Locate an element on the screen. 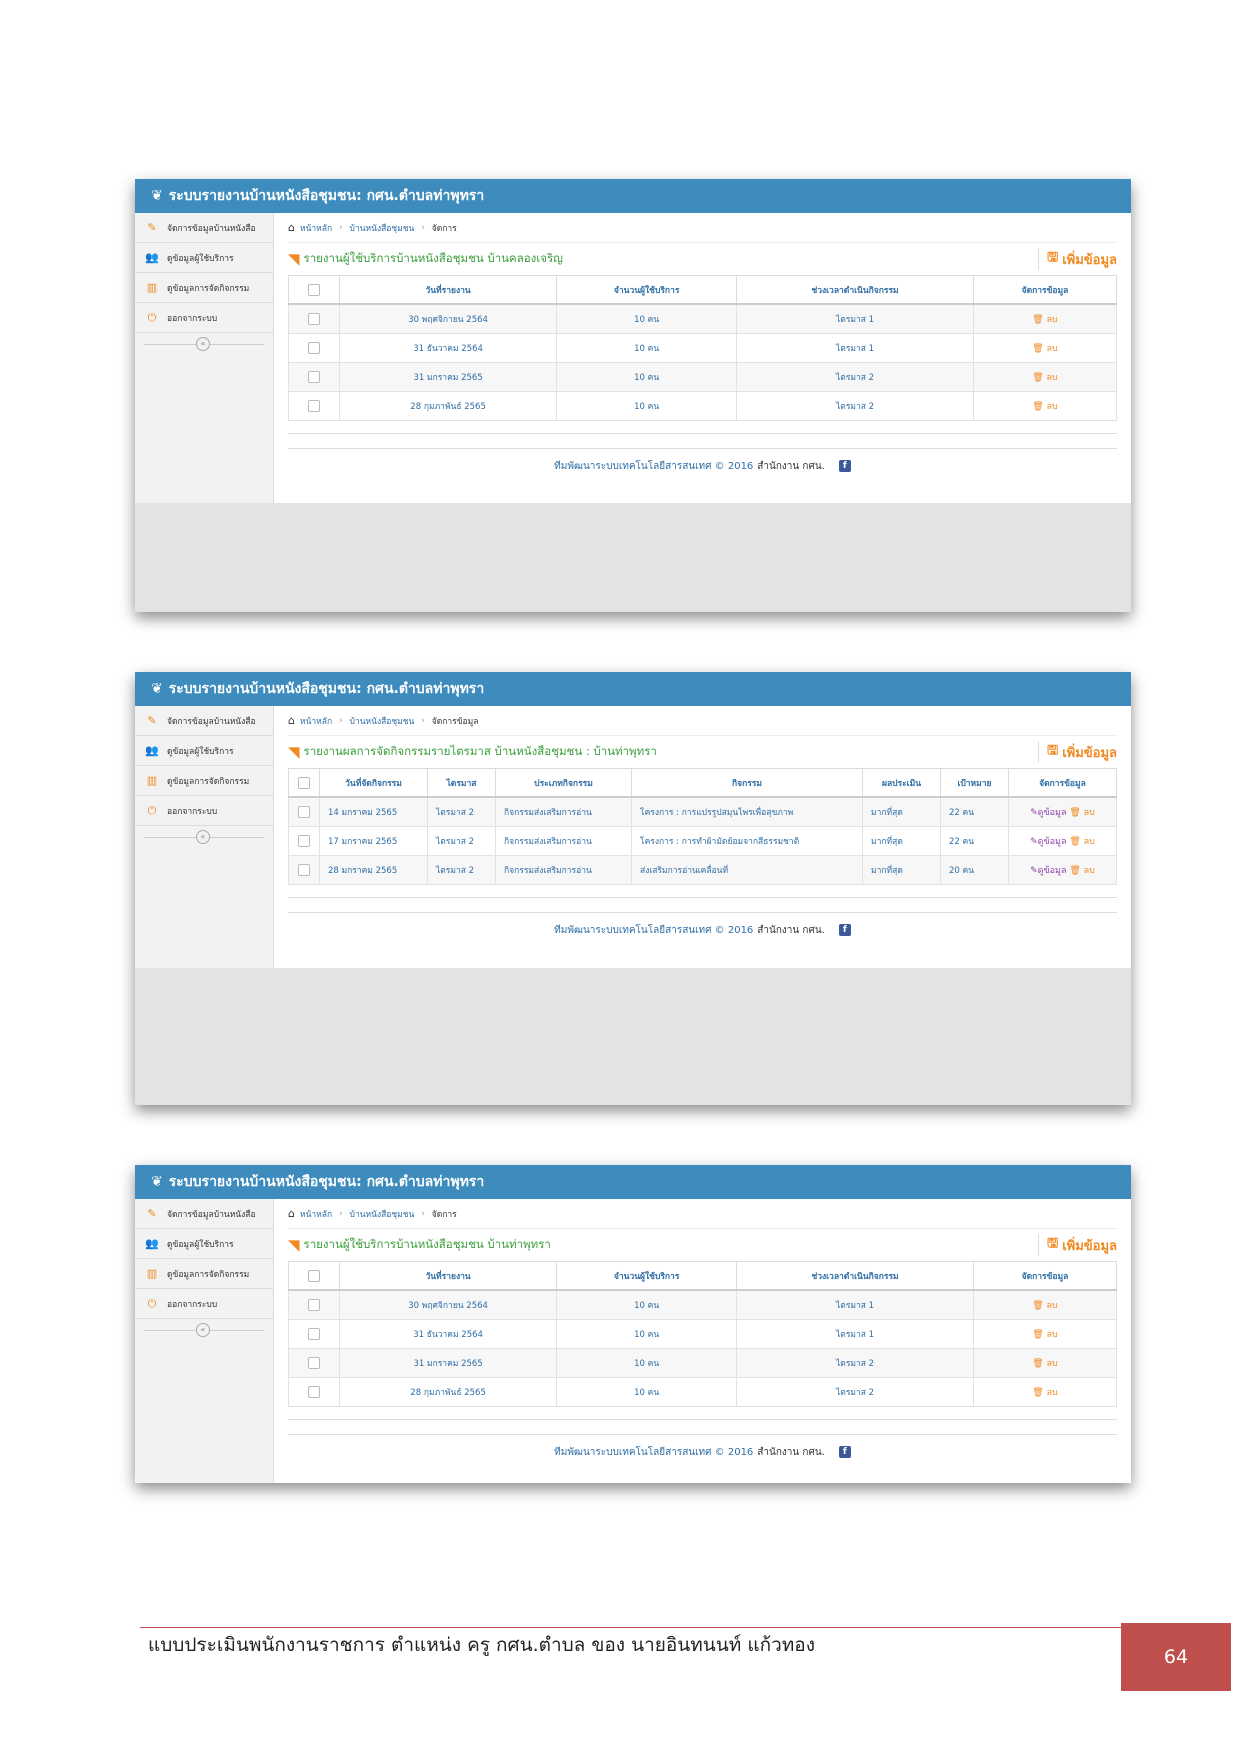 The width and height of the screenshot is (1241, 1755). page-number: 64 is located at coordinates (1176, 1657).